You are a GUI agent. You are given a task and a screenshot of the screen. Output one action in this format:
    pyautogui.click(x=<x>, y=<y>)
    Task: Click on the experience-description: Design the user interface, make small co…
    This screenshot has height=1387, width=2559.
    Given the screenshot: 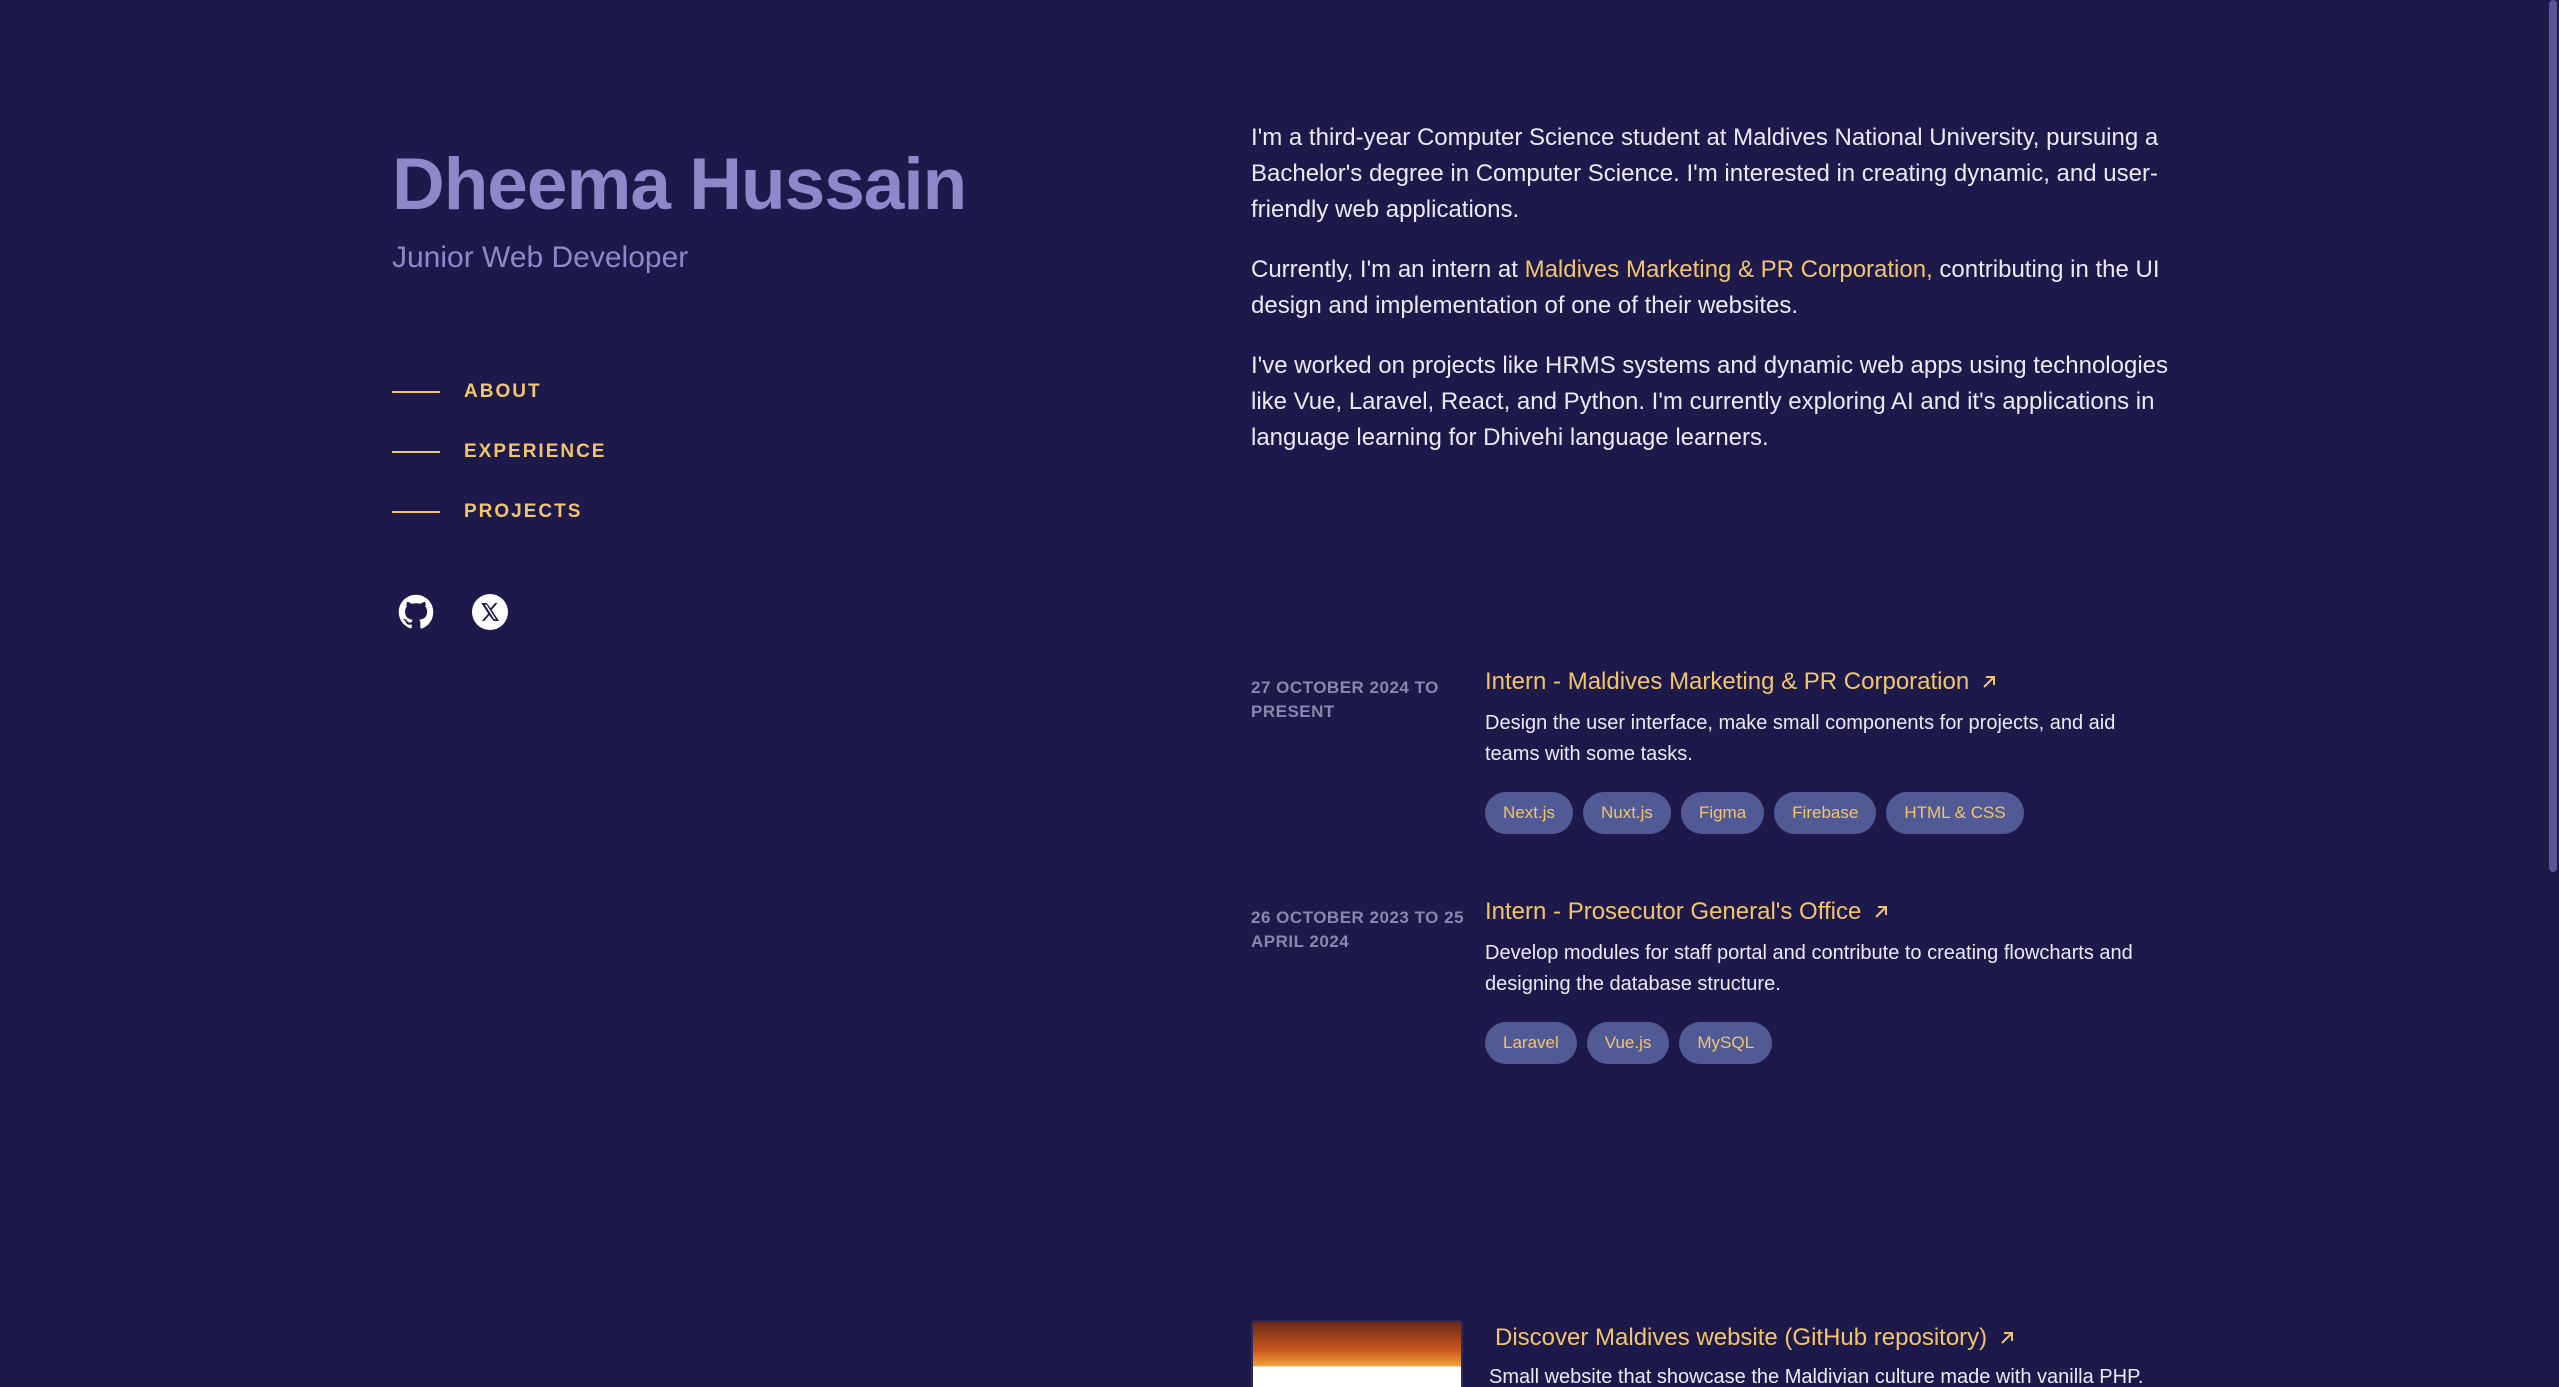 What is the action you would take?
    pyautogui.click(x=1800, y=738)
    